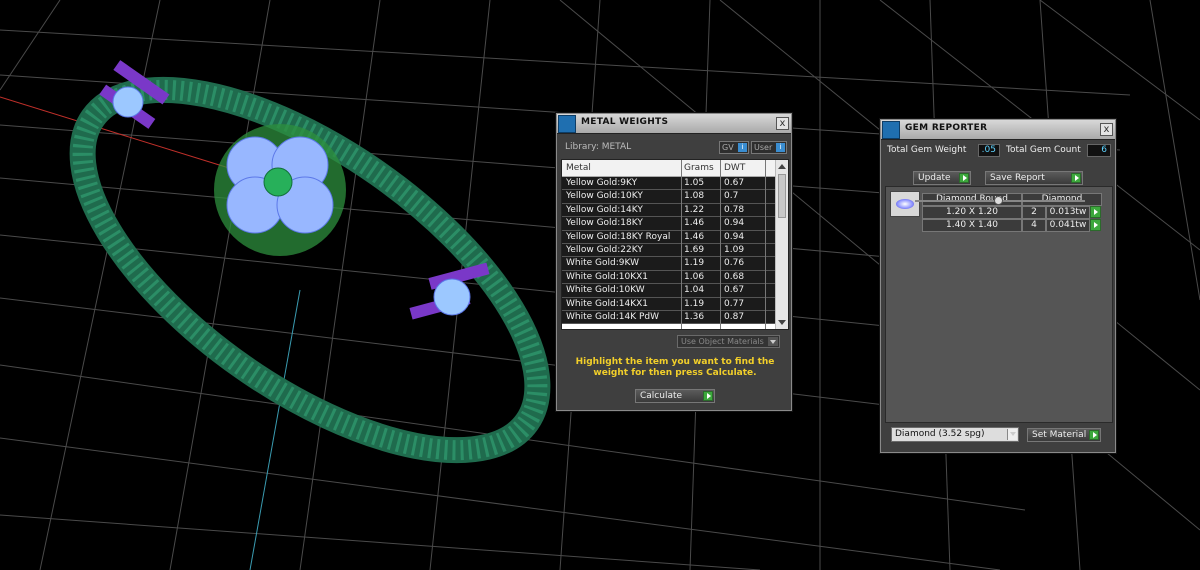 Image resolution: width=1200 pixels, height=570 pixels. Describe the element at coordinates (722, 341) in the screenshot. I see `use-object-materials-label: Use Object Materials` at that location.